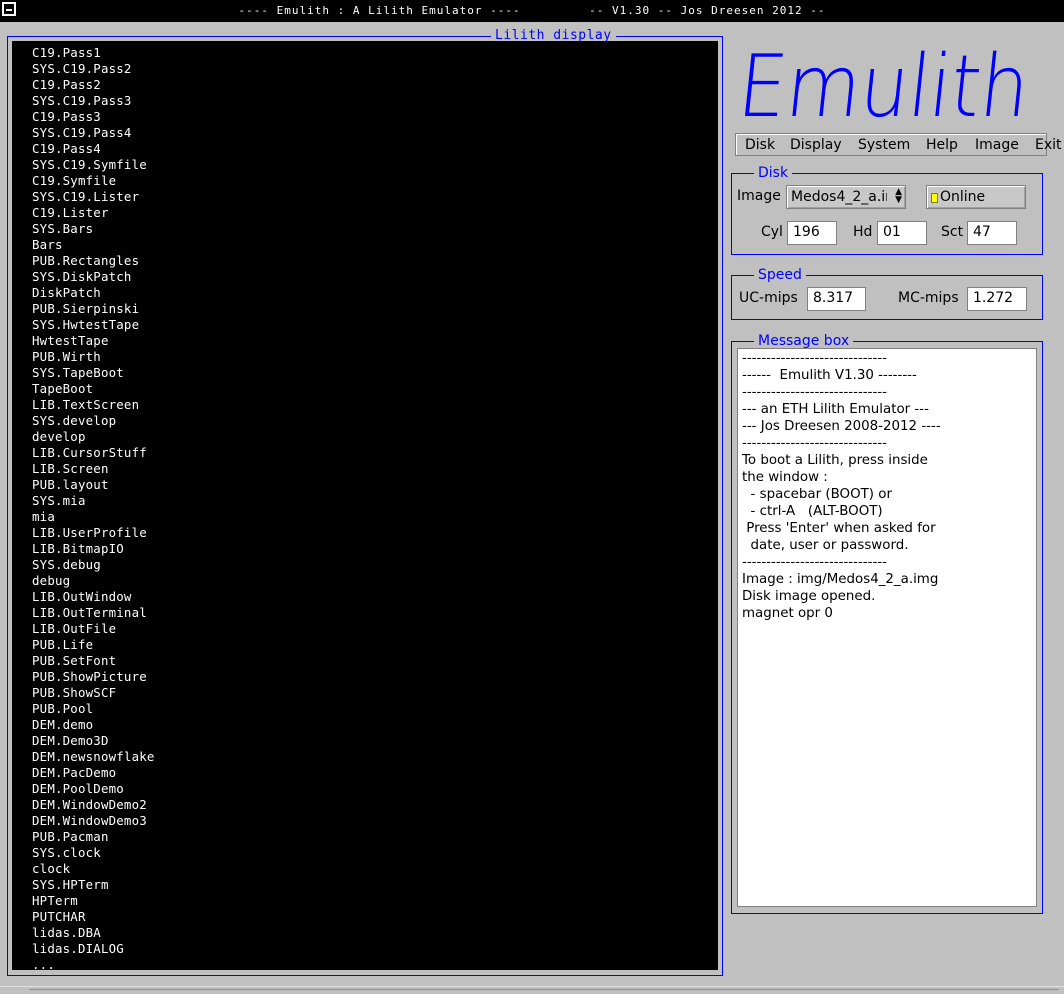 The image size is (1064, 994). Describe the element at coordinates (835, 409) in the screenshot. I see `message-line: --- an ETH Lilith Emulator ---` at that location.